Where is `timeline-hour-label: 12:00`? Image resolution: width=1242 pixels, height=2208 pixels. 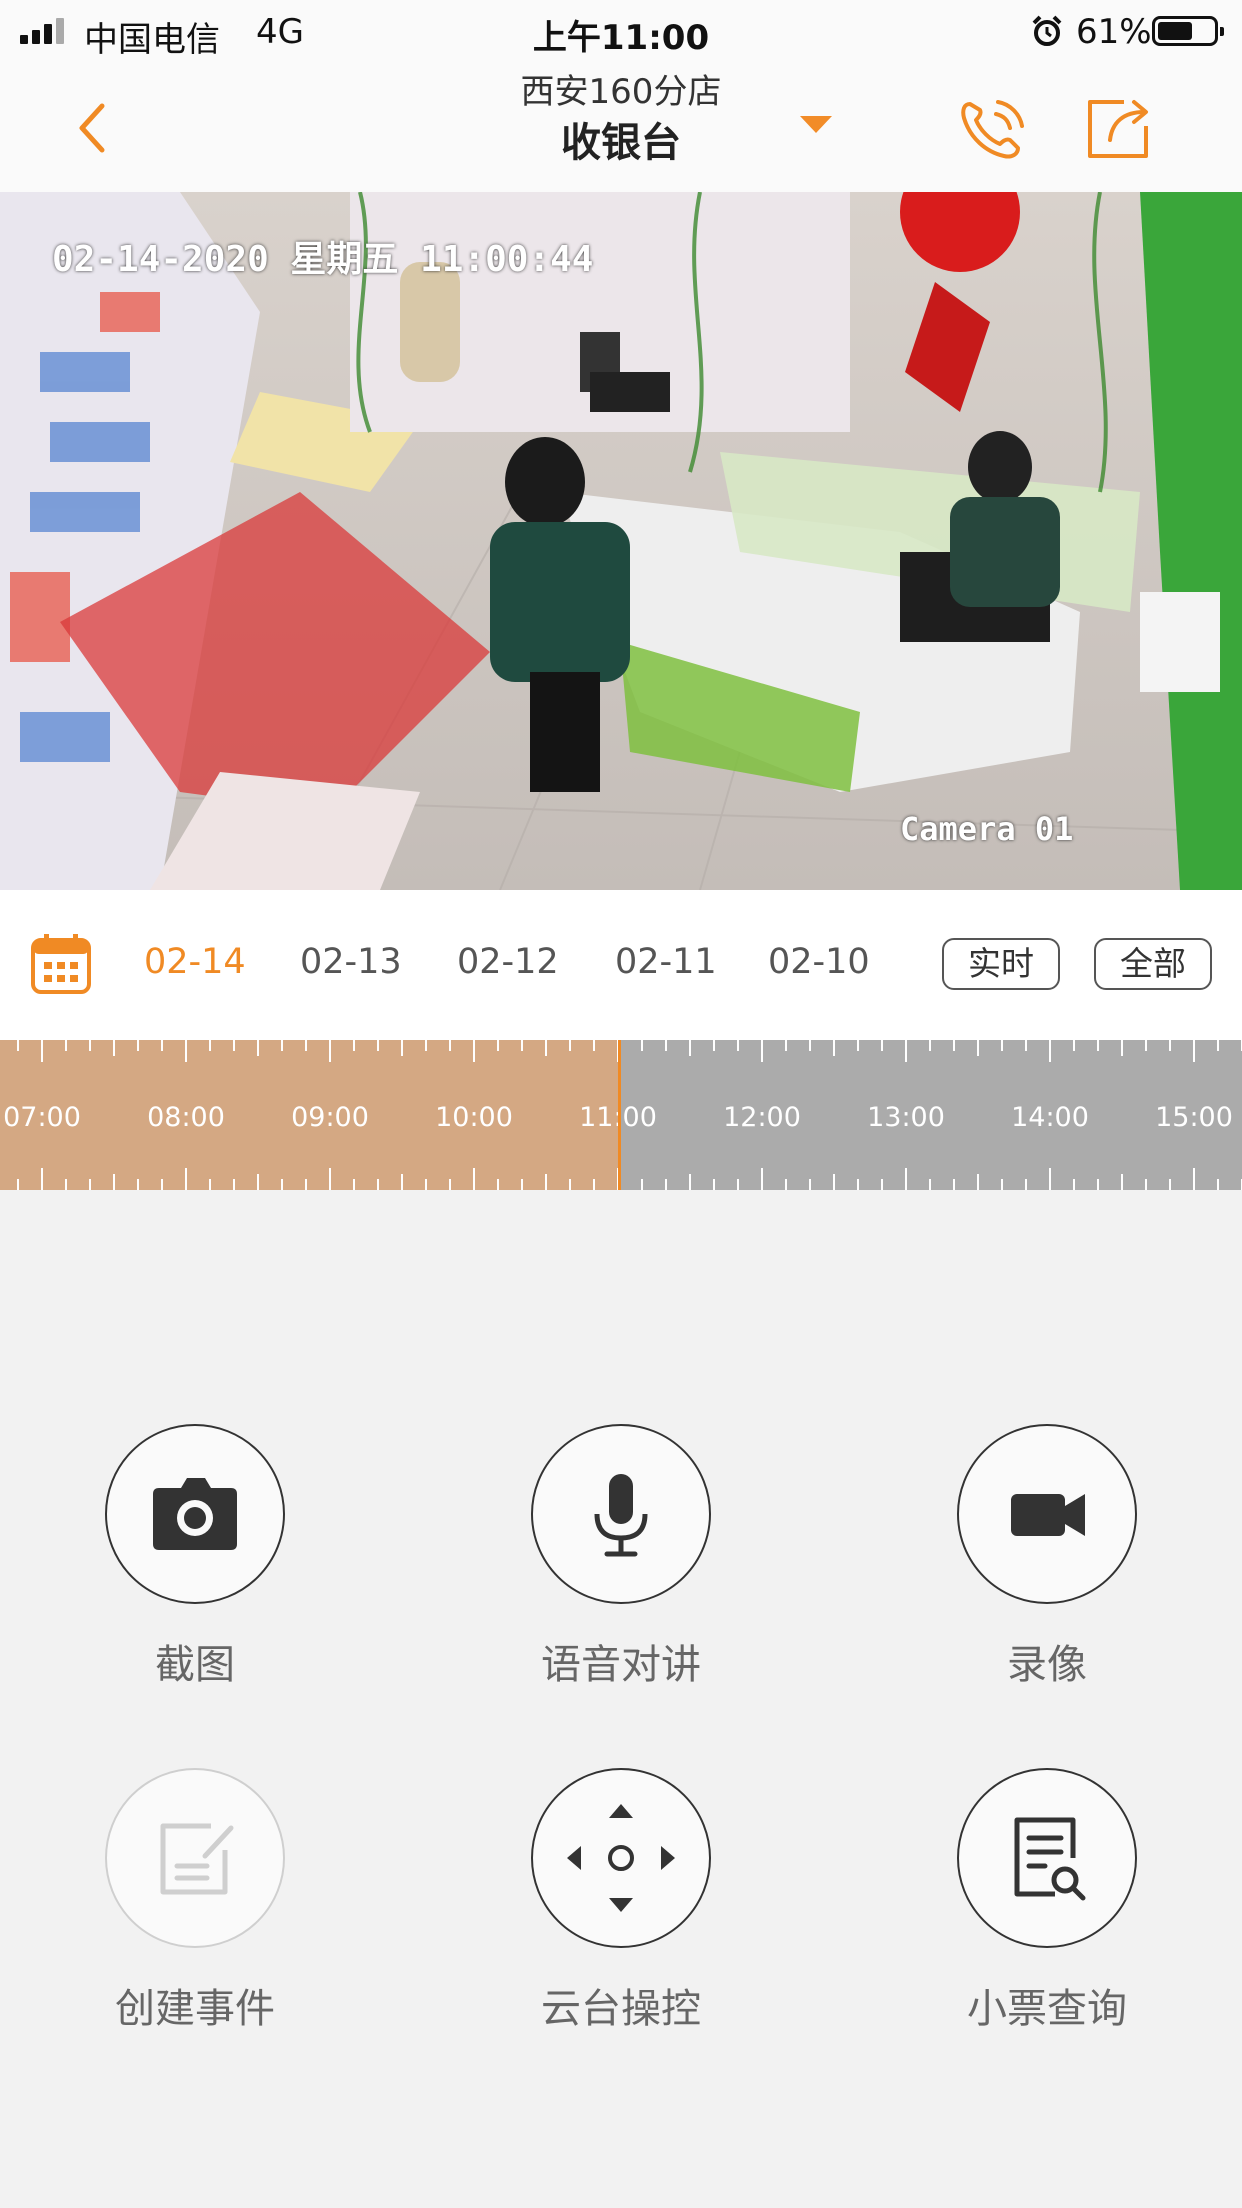 timeline-hour-label: 12:00 is located at coordinates (762, 1117).